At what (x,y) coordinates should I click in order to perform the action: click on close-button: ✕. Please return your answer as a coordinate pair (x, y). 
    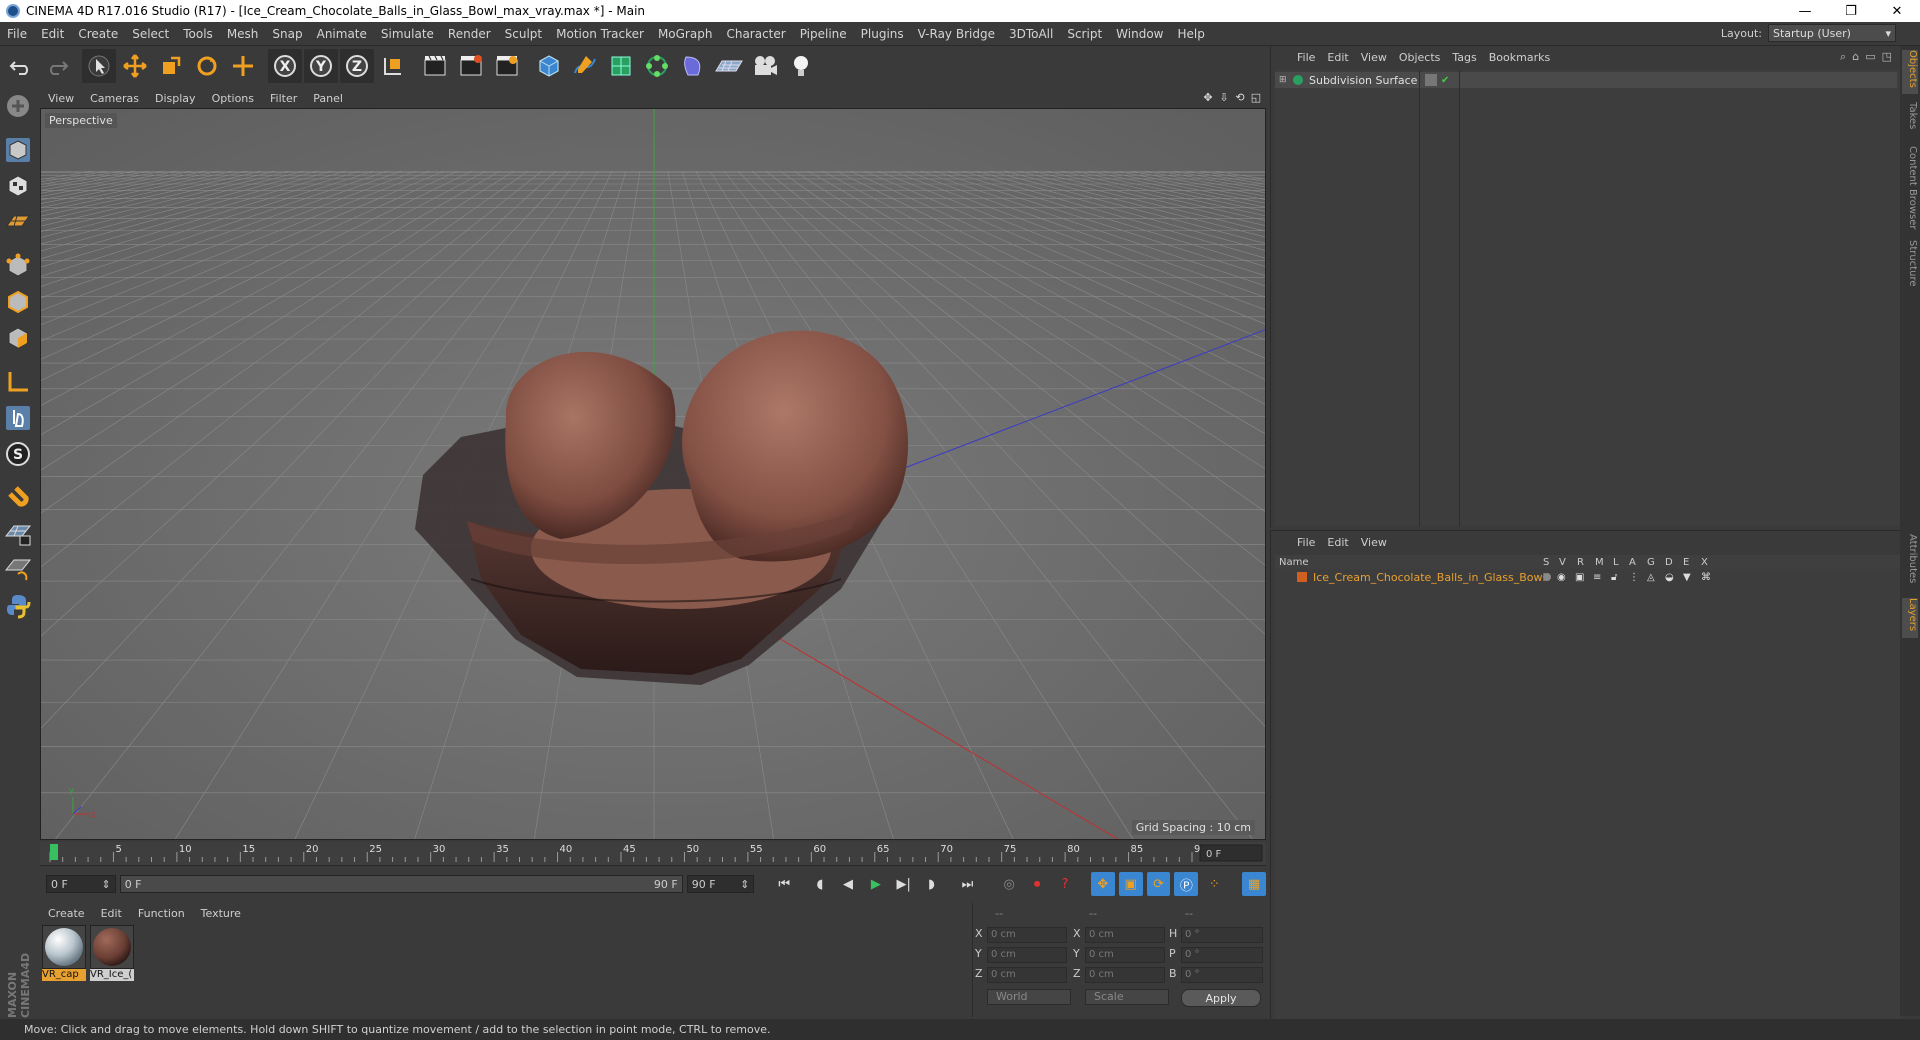
    Looking at the image, I should click on (1897, 11).